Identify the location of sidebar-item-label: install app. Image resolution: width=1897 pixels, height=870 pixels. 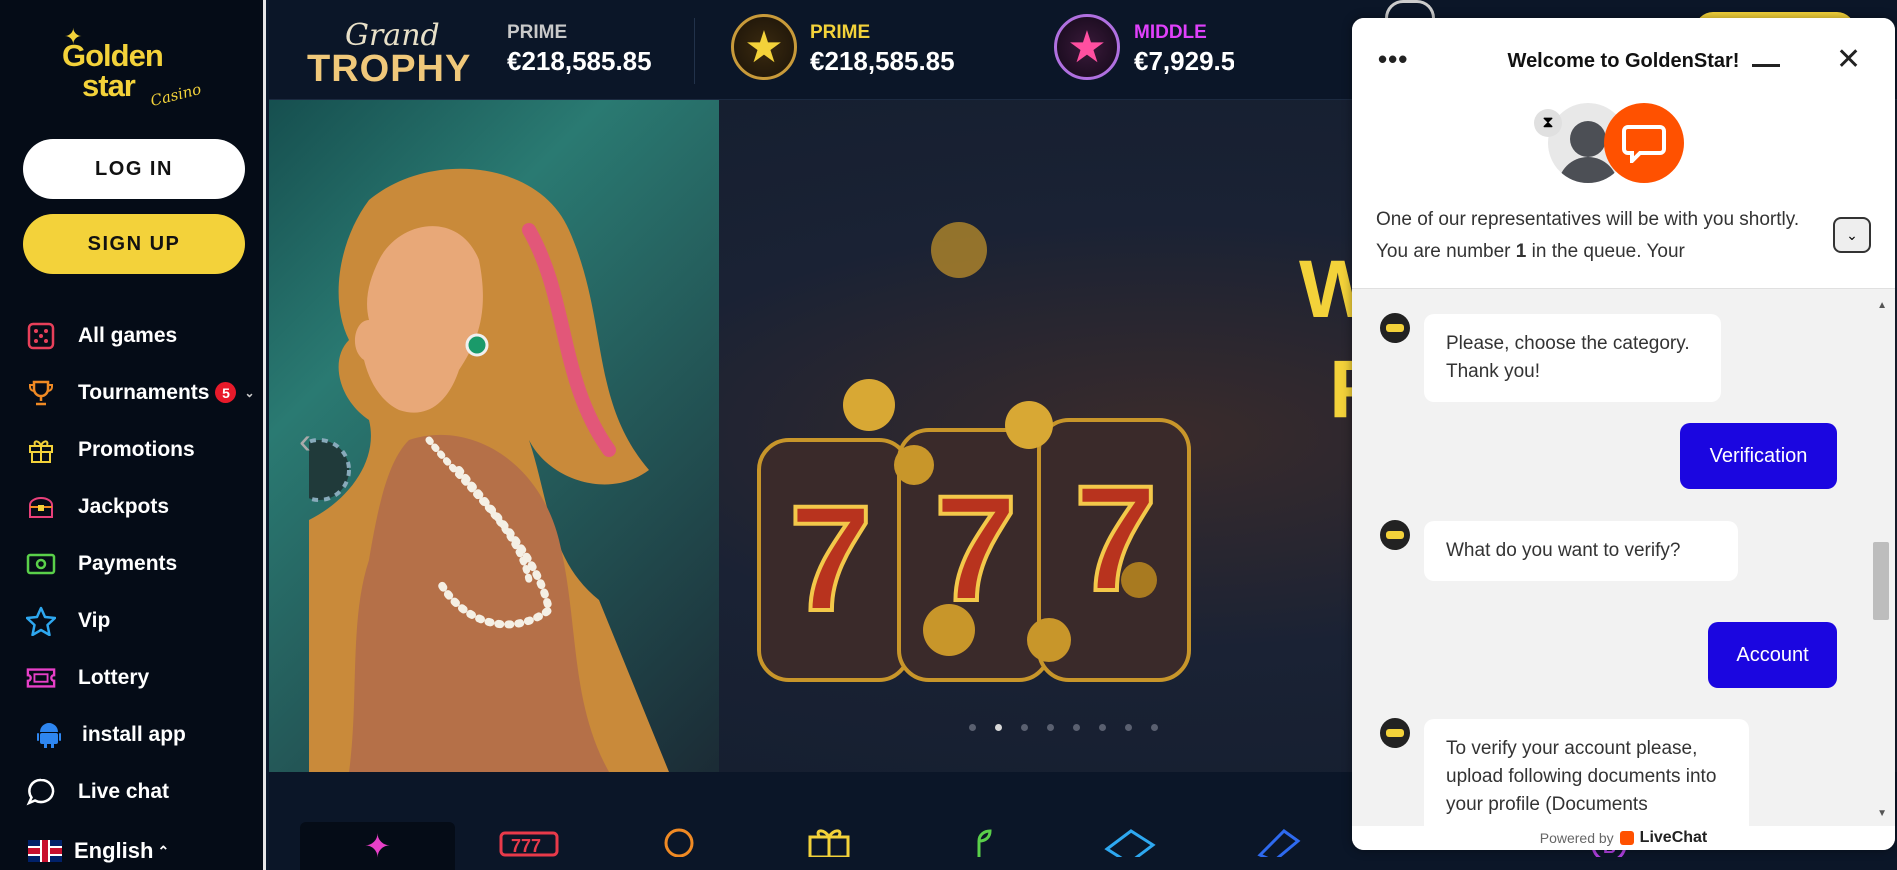
(134, 734).